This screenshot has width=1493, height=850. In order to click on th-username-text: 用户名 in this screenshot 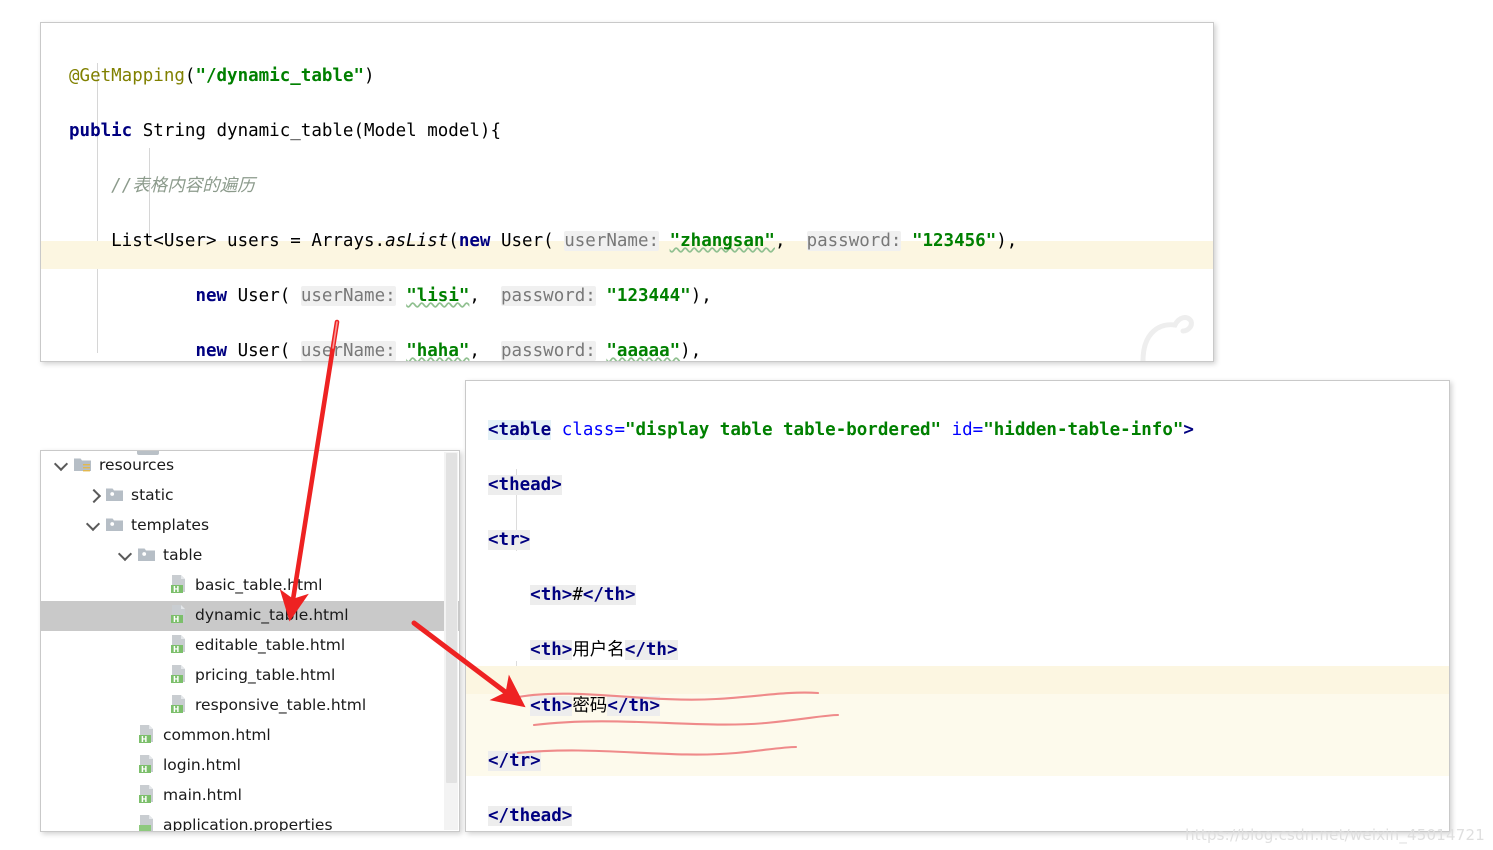, I will do `click(598, 650)`.